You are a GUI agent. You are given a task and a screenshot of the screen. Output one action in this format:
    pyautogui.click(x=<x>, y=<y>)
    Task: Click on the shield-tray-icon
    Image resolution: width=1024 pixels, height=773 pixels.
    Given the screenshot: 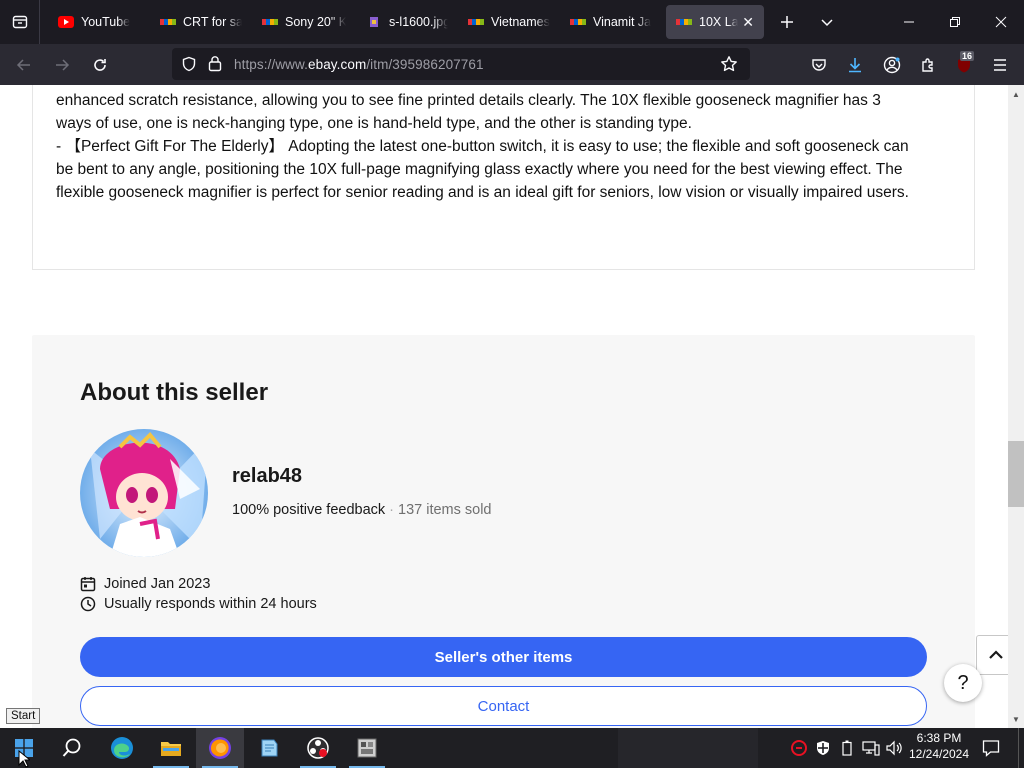 What is the action you would take?
    pyautogui.click(x=823, y=748)
    